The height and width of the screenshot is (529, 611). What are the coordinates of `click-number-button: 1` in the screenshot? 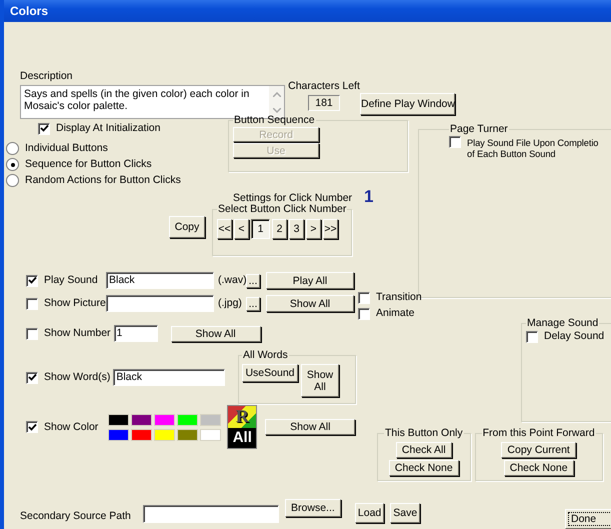 It's located at (260, 229).